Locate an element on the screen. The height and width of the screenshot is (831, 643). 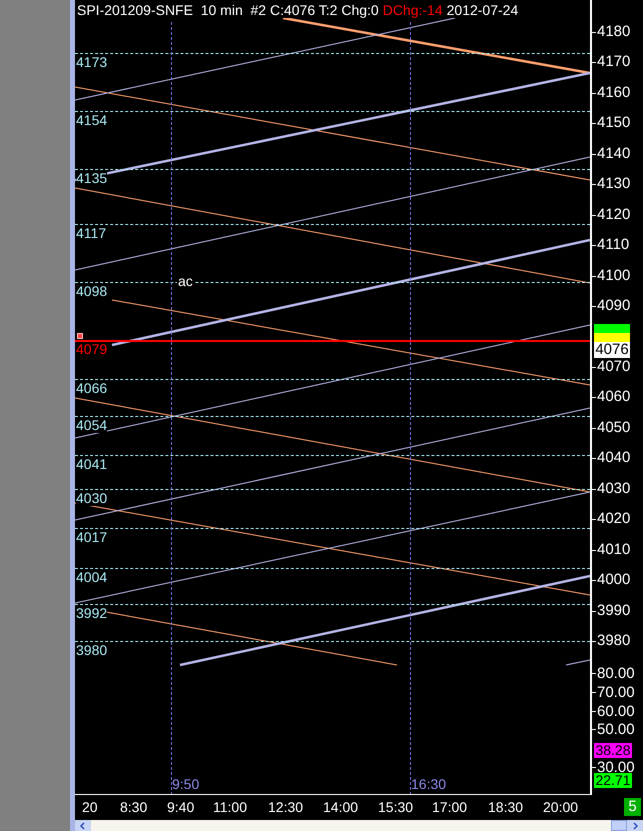
level-label: 4173 is located at coordinates (92, 62).